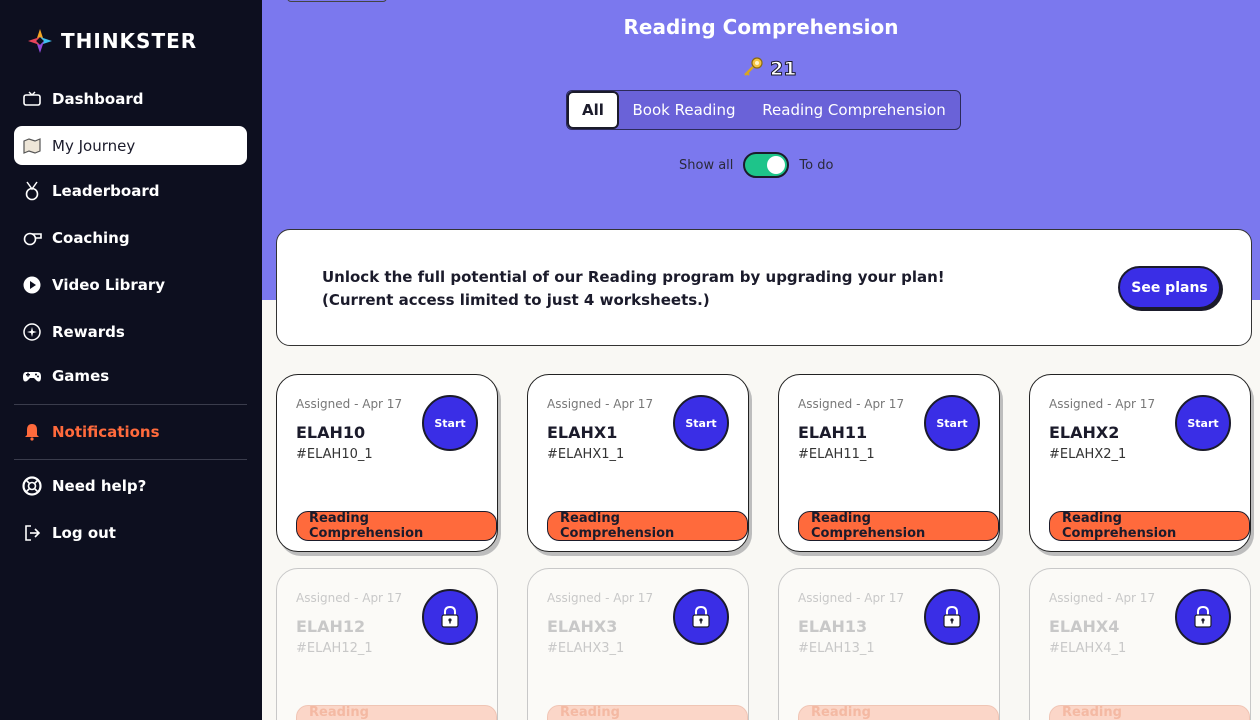  I want to click on card-title: ELAHX2, so click(1084, 432).